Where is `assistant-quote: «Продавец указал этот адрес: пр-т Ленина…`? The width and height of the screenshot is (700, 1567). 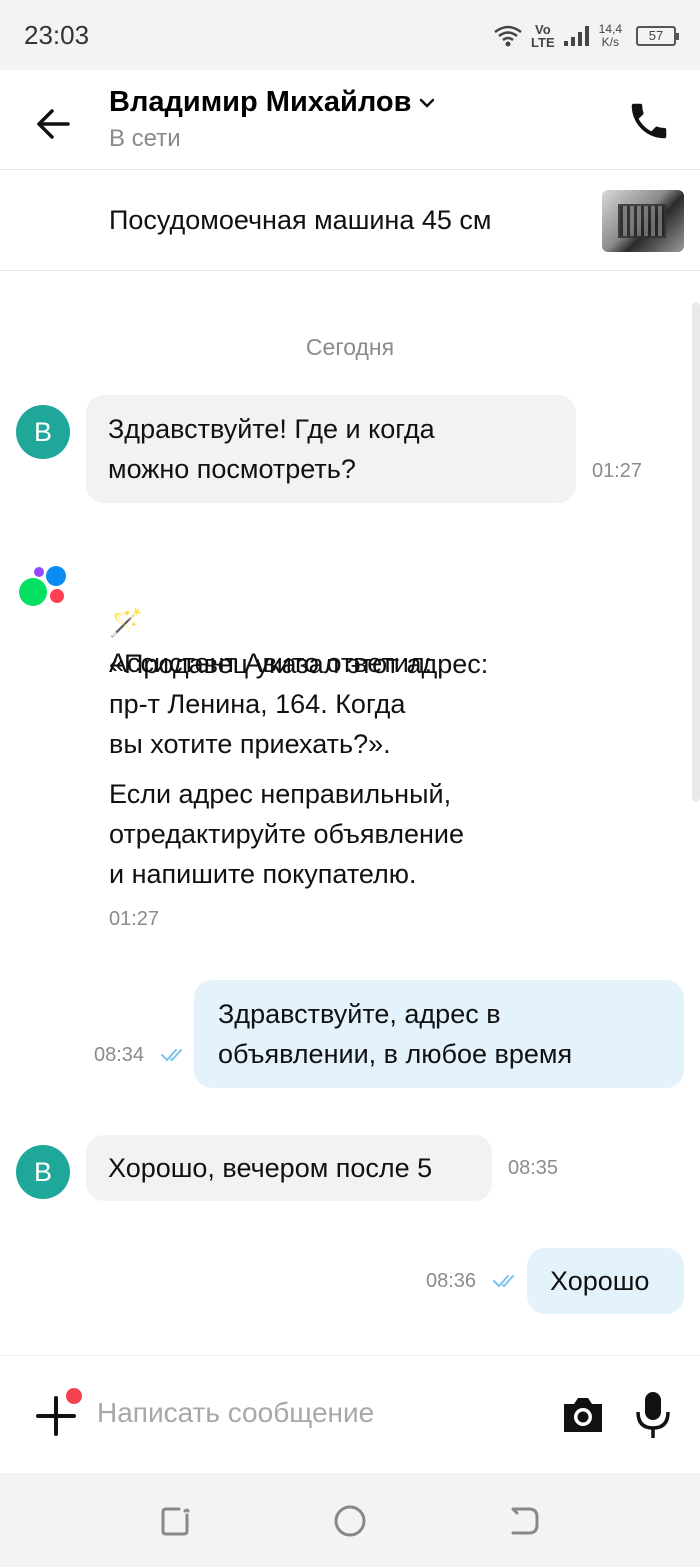 assistant-quote: «Продавец указал этот адрес: пр-т Ленина… is located at coordinates (299, 704).